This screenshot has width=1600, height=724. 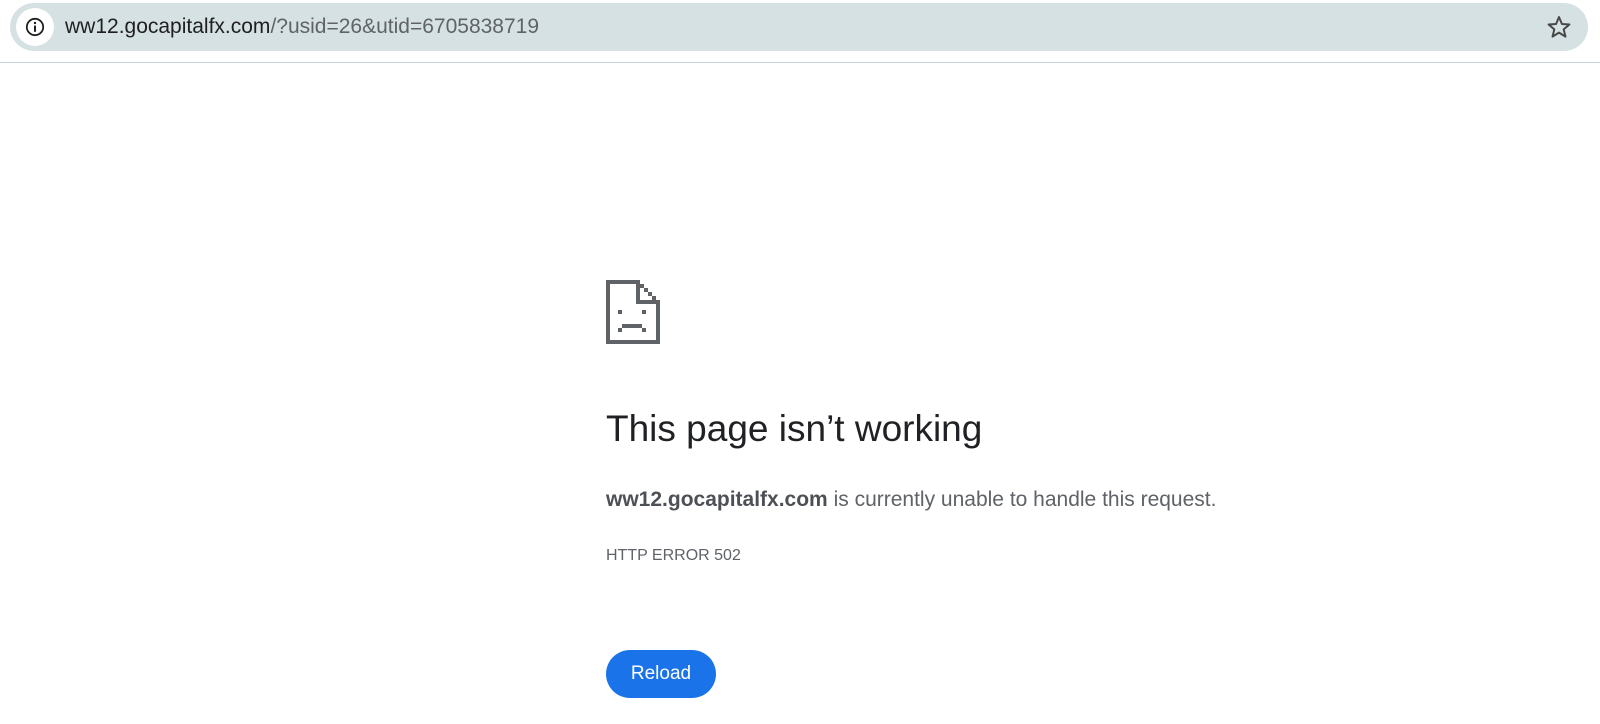 What do you see at coordinates (405, 26) in the screenshot?
I see `url-path: /?usid=26&utid=6705838719` at bounding box center [405, 26].